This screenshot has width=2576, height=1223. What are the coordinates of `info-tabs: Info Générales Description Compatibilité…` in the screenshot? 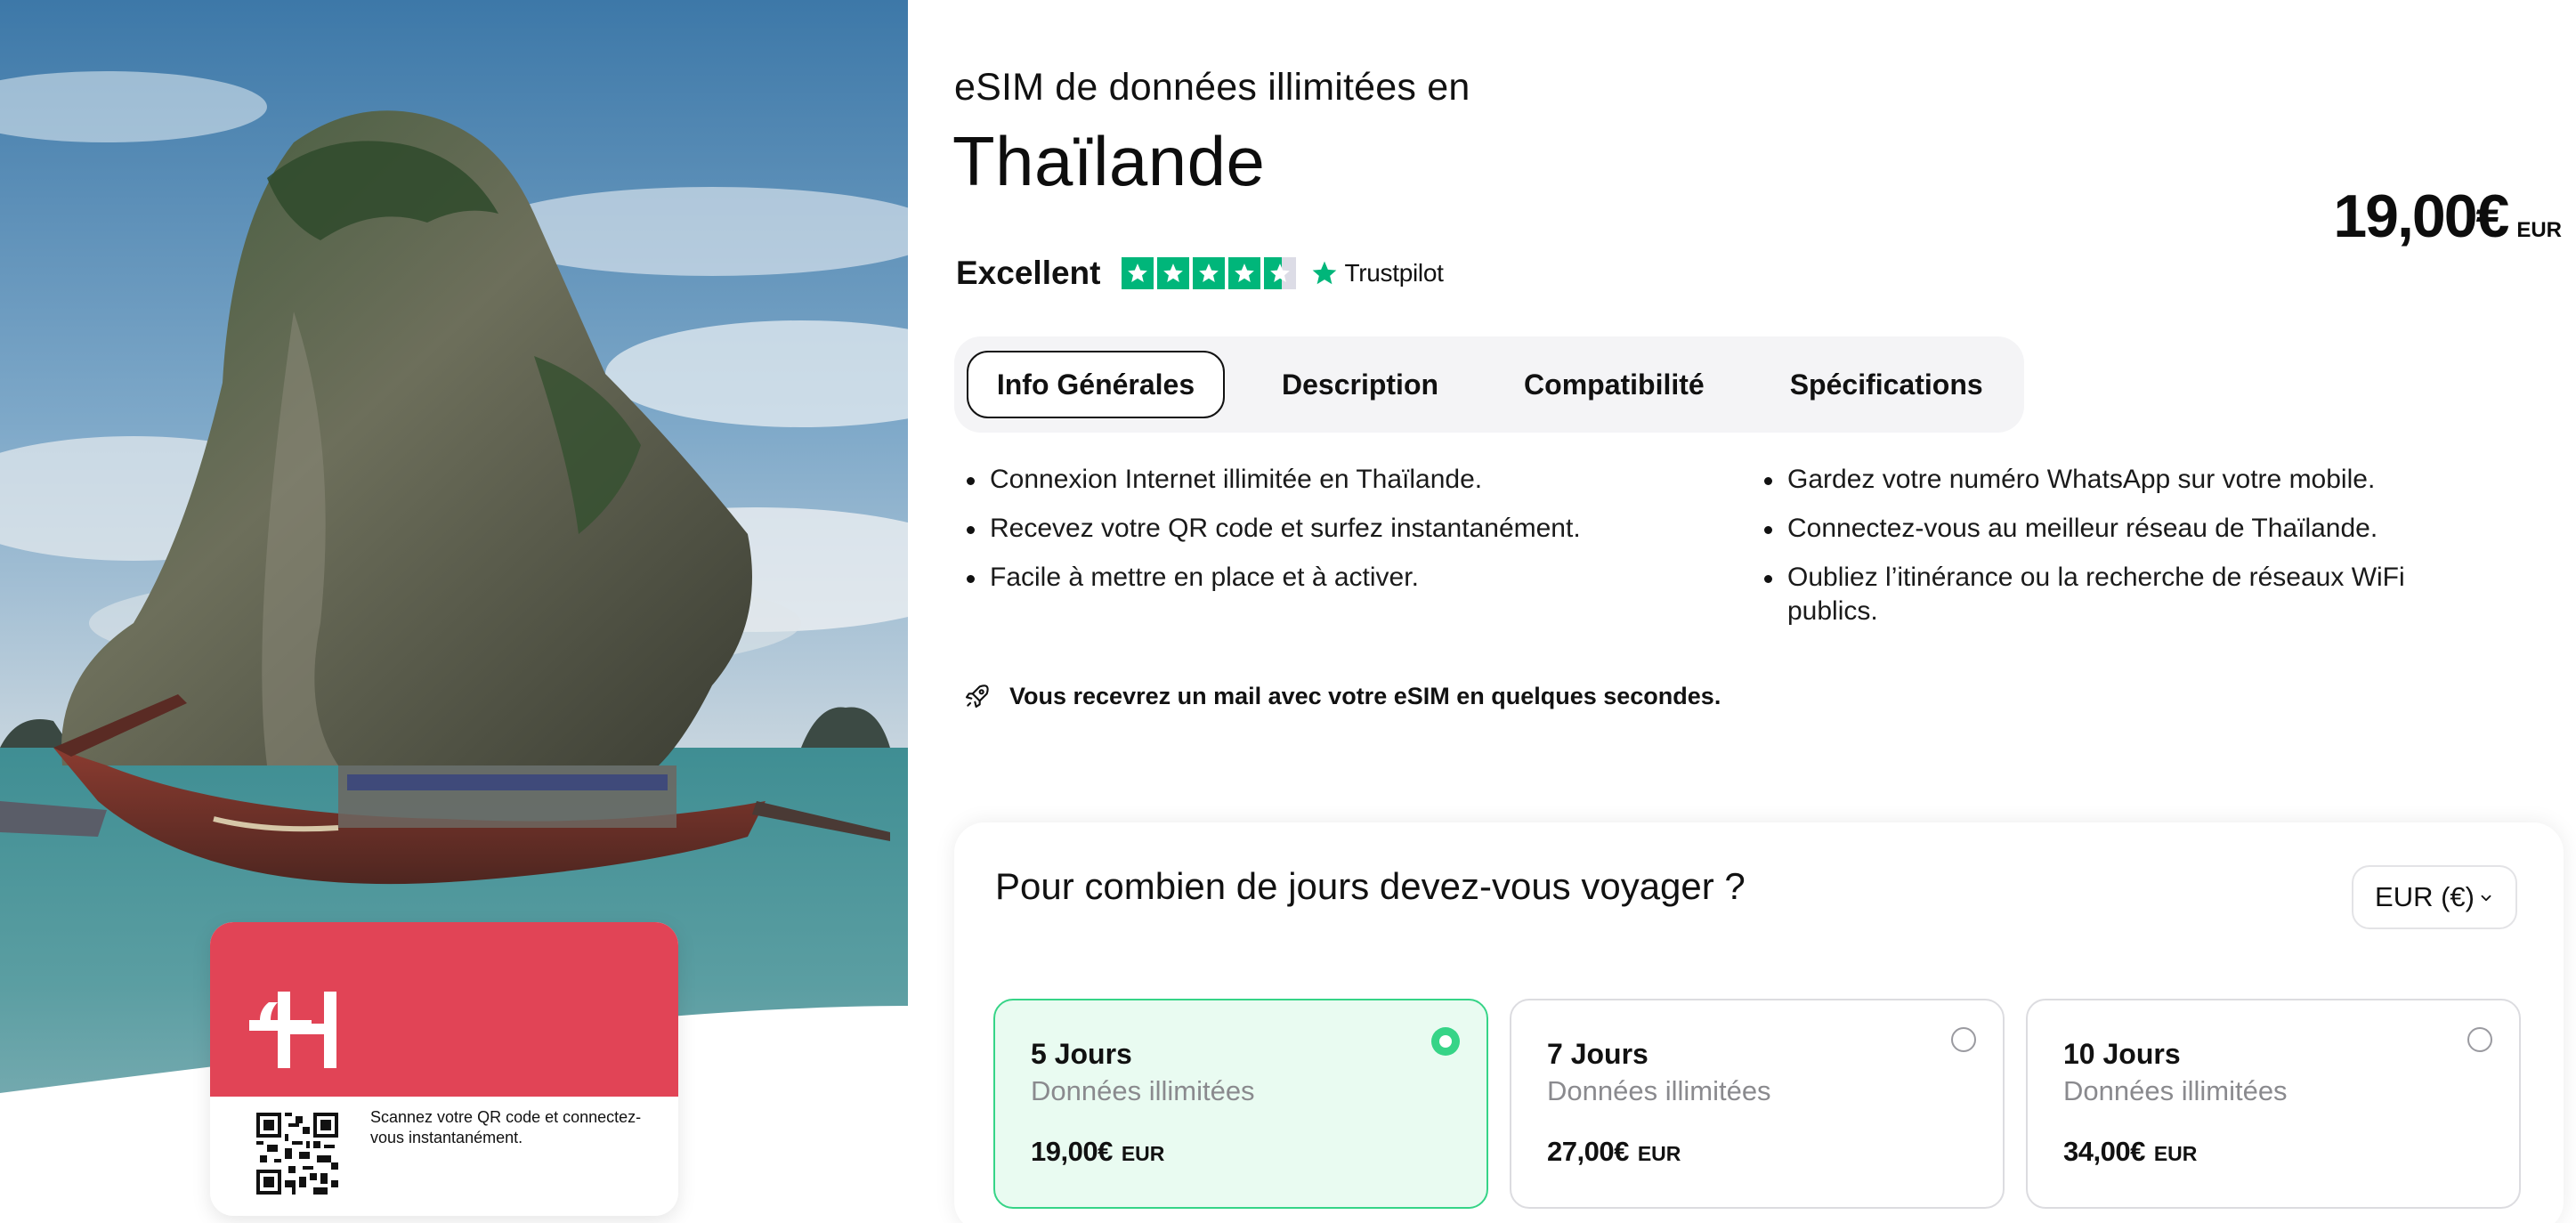 It's located at (1489, 384).